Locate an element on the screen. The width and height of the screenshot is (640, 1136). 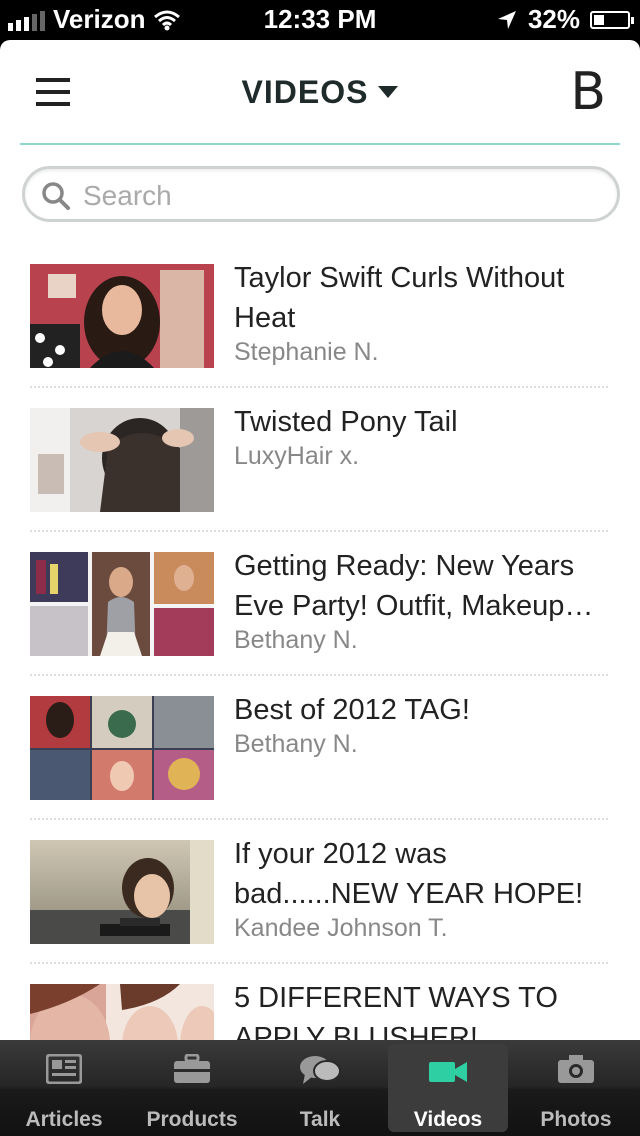
battery-percent: 32% is located at coordinates (553, 19).